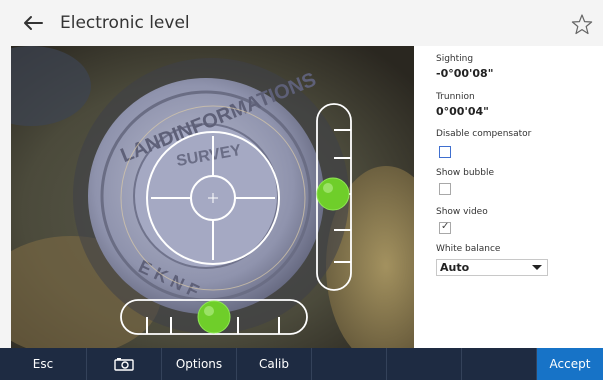 Image resolution: width=603 pixels, height=380 pixels. Describe the element at coordinates (455, 97) in the screenshot. I see `trunnion-label: Trunnion` at that location.